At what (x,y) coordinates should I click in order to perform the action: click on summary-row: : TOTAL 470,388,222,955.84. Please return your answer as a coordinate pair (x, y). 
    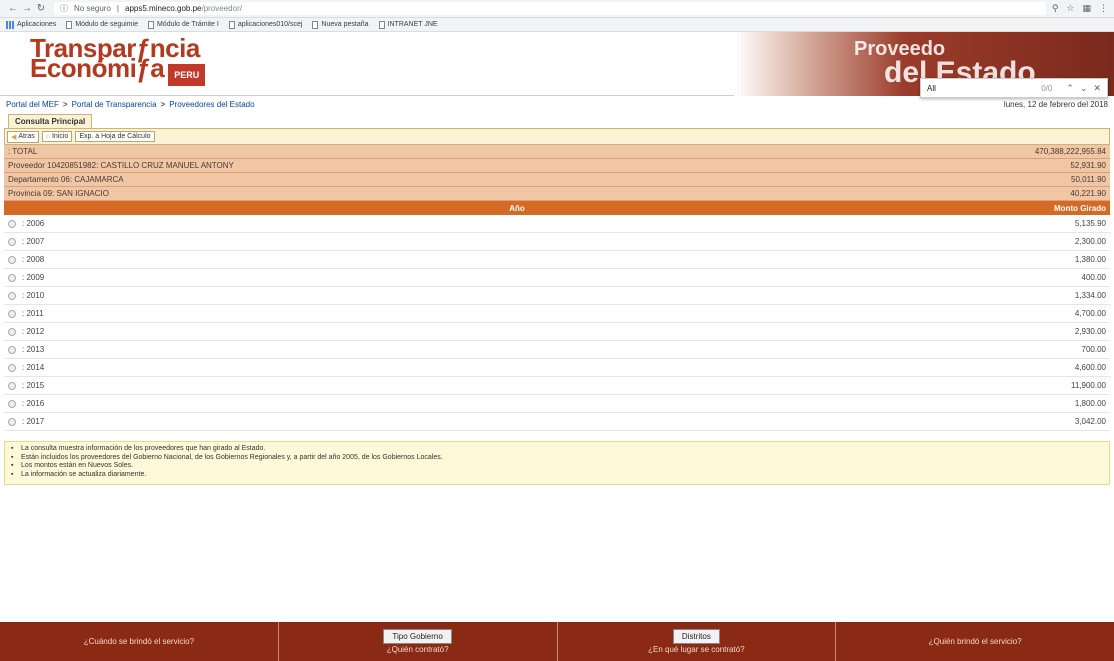
    Looking at the image, I should click on (557, 152).